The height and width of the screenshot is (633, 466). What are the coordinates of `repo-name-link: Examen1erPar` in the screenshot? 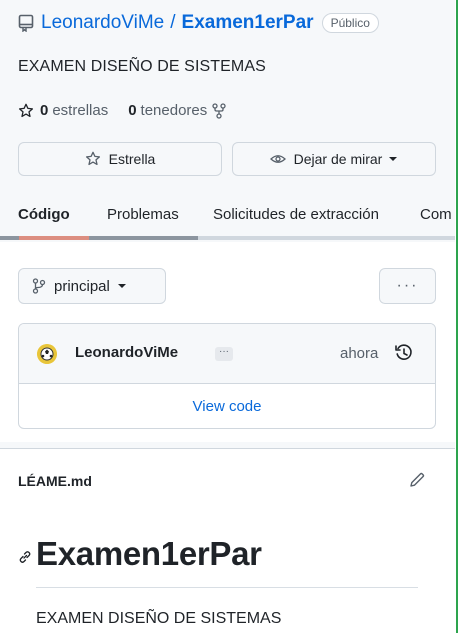 It's located at (248, 23).